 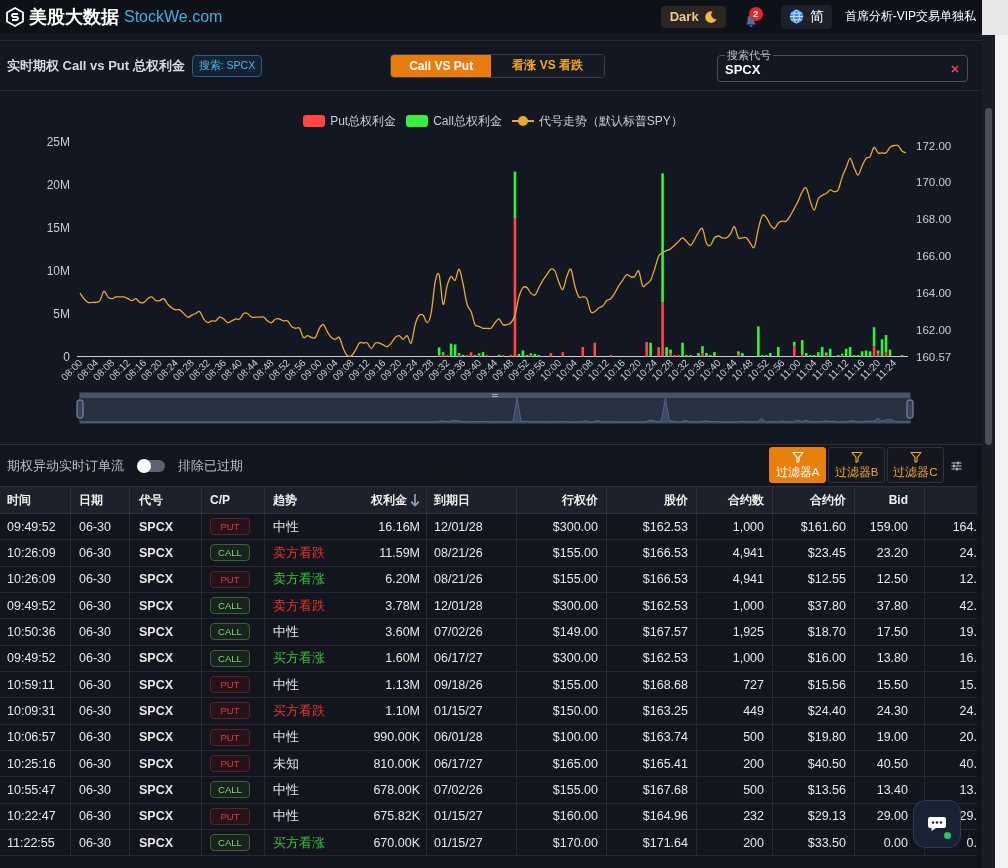 What do you see at coordinates (166, 500) in the screenshot?
I see `column-header: 代号` at bounding box center [166, 500].